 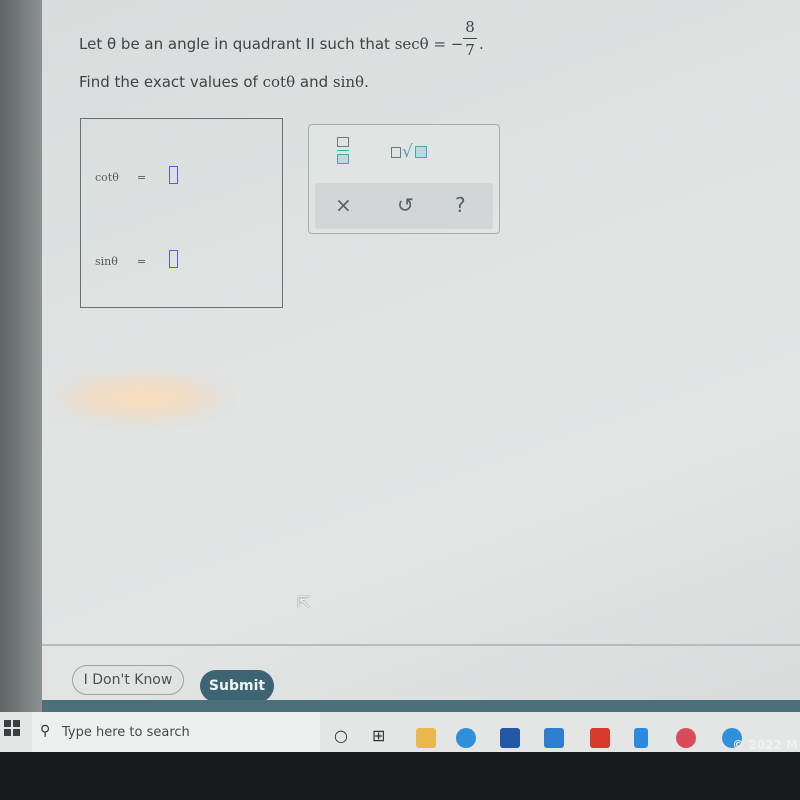 What do you see at coordinates (304, 602) in the screenshot?
I see `mouse-cursor-icon: ⇱` at bounding box center [304, 602].